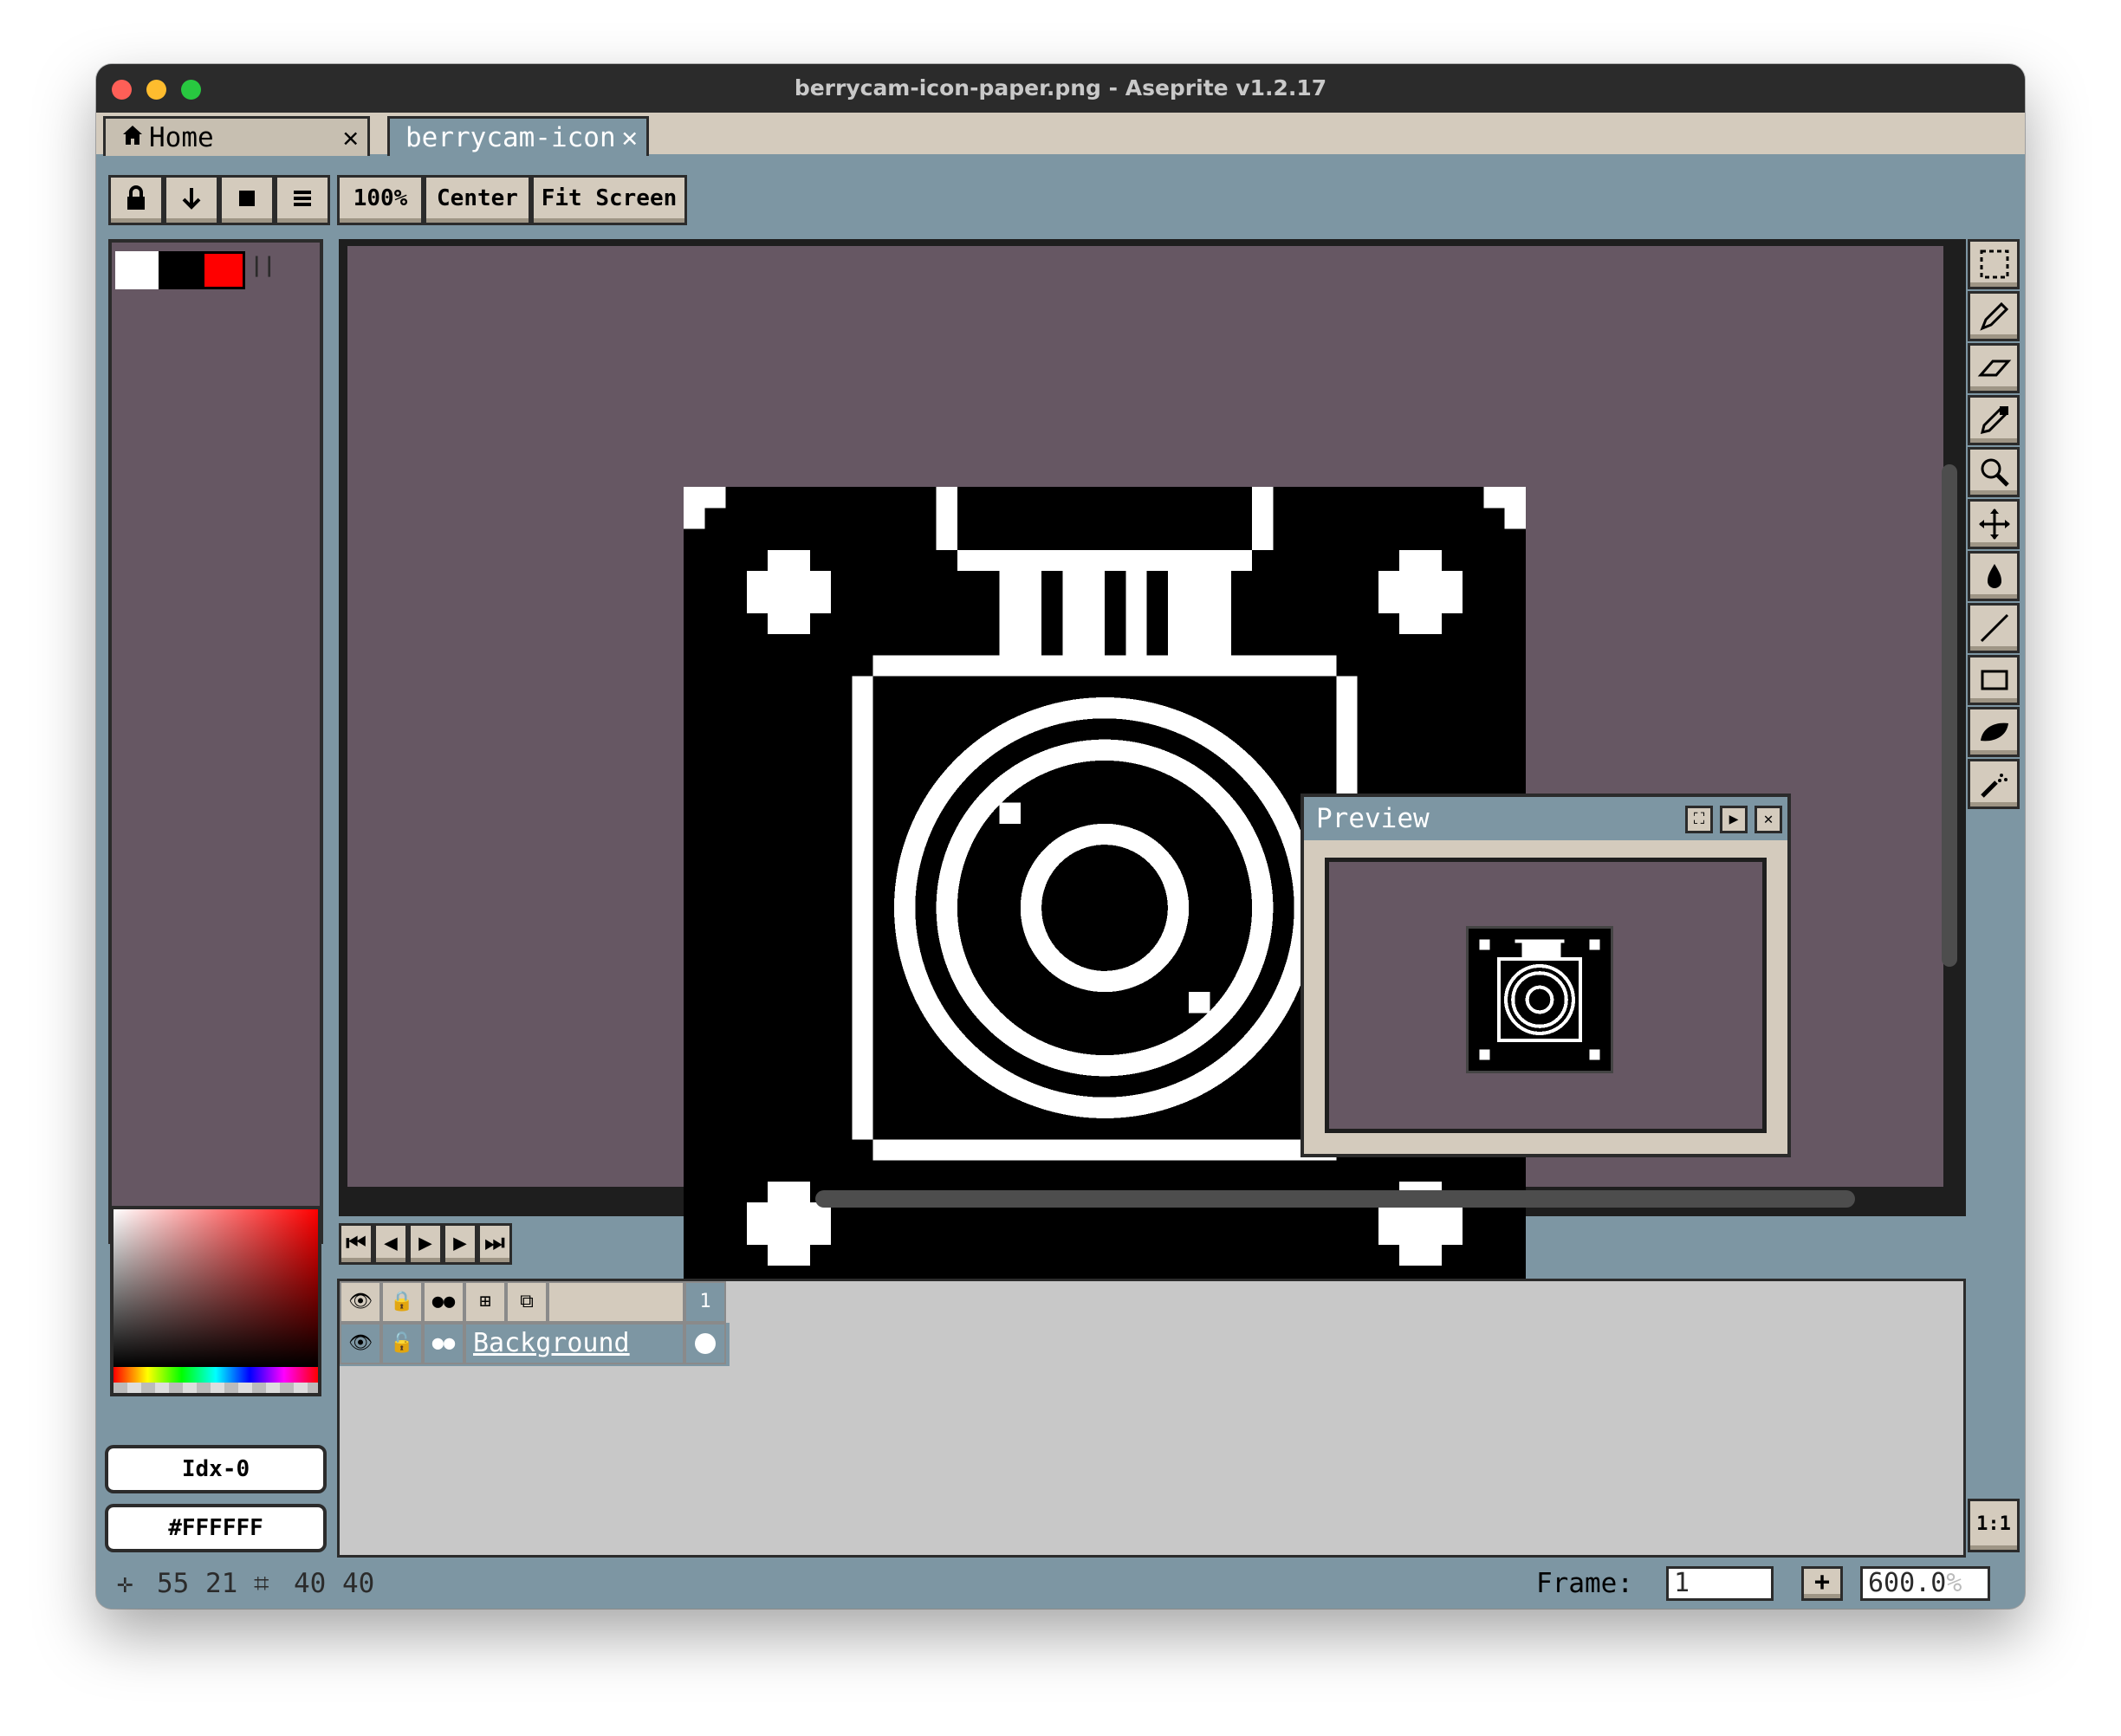 The image size is (2121, 1736). I want to click on tab-berrycam-close-icon: ✕, so click(630, 138).